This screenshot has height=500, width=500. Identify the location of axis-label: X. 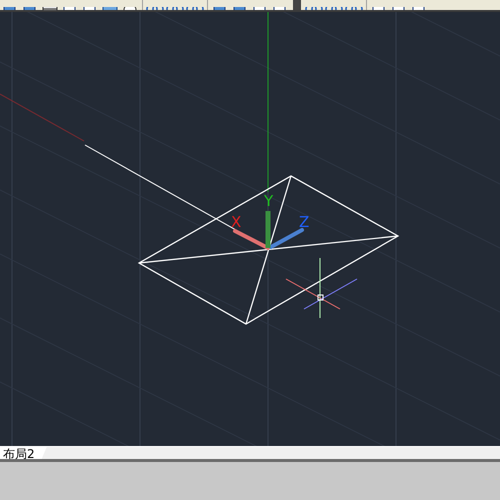
(236, 222).